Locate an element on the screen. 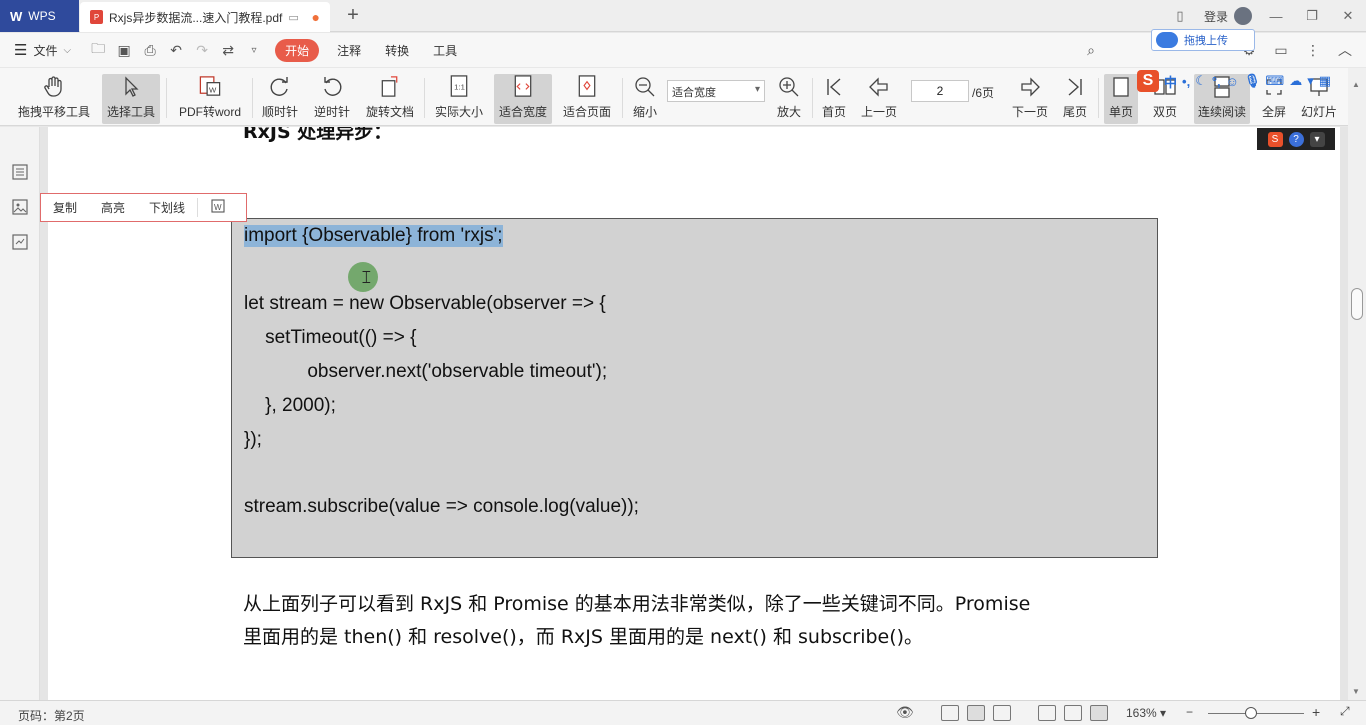 The image size is (1366, 725). zoom-out-button: 缩小 is located at coordinates (645, 99).